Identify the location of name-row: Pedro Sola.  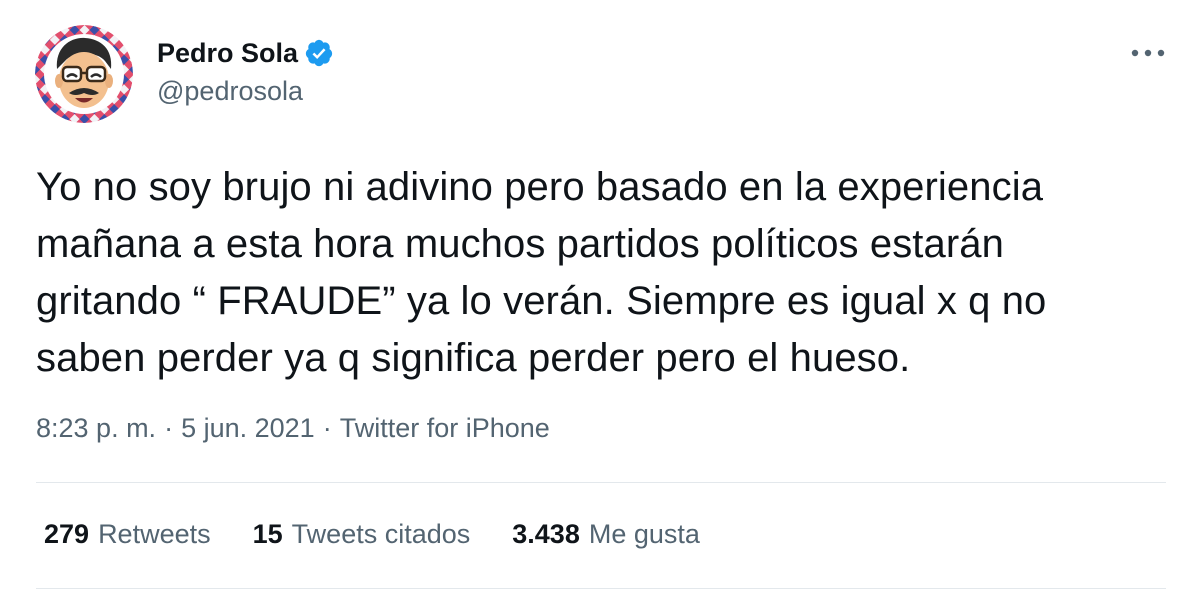
(245, 53).